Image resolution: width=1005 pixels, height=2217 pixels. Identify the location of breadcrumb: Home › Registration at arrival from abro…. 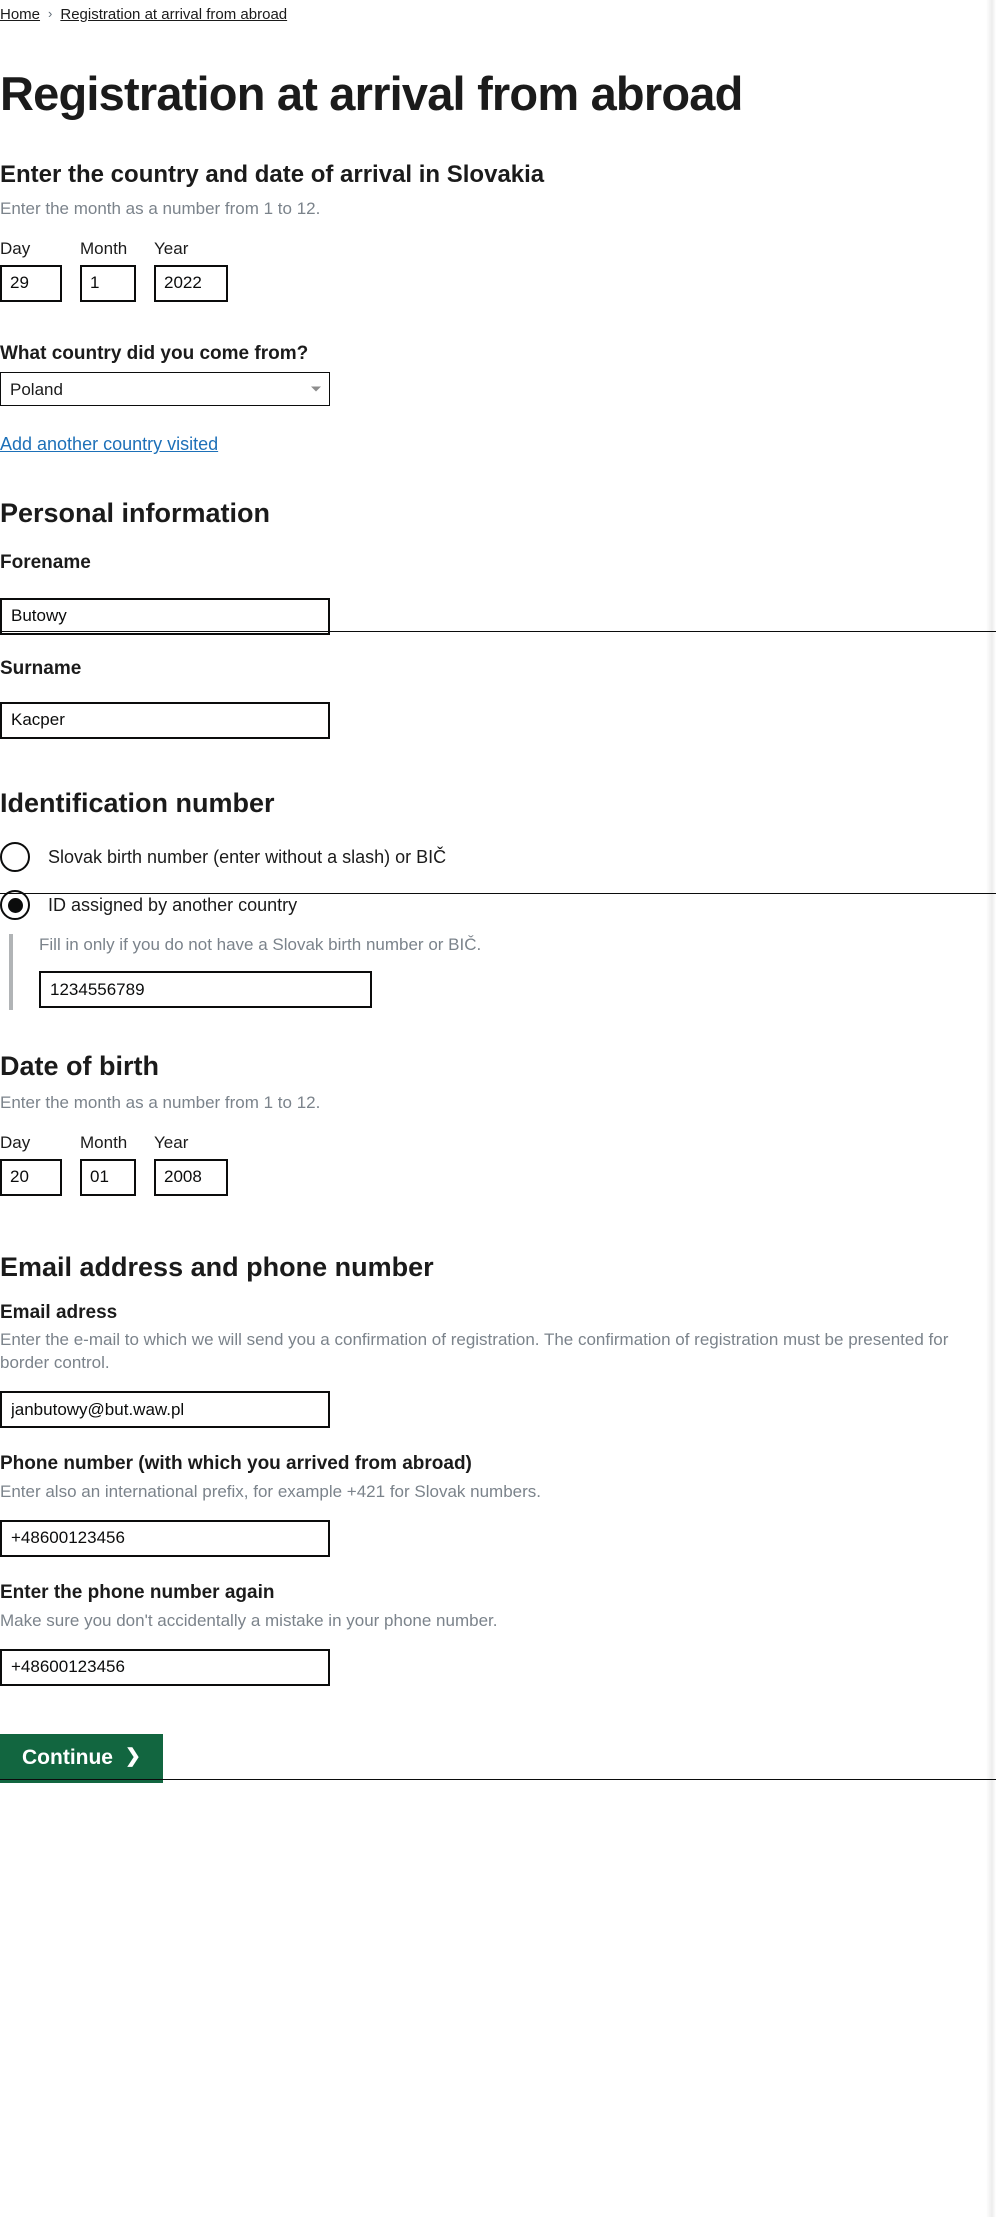
(487, 12).